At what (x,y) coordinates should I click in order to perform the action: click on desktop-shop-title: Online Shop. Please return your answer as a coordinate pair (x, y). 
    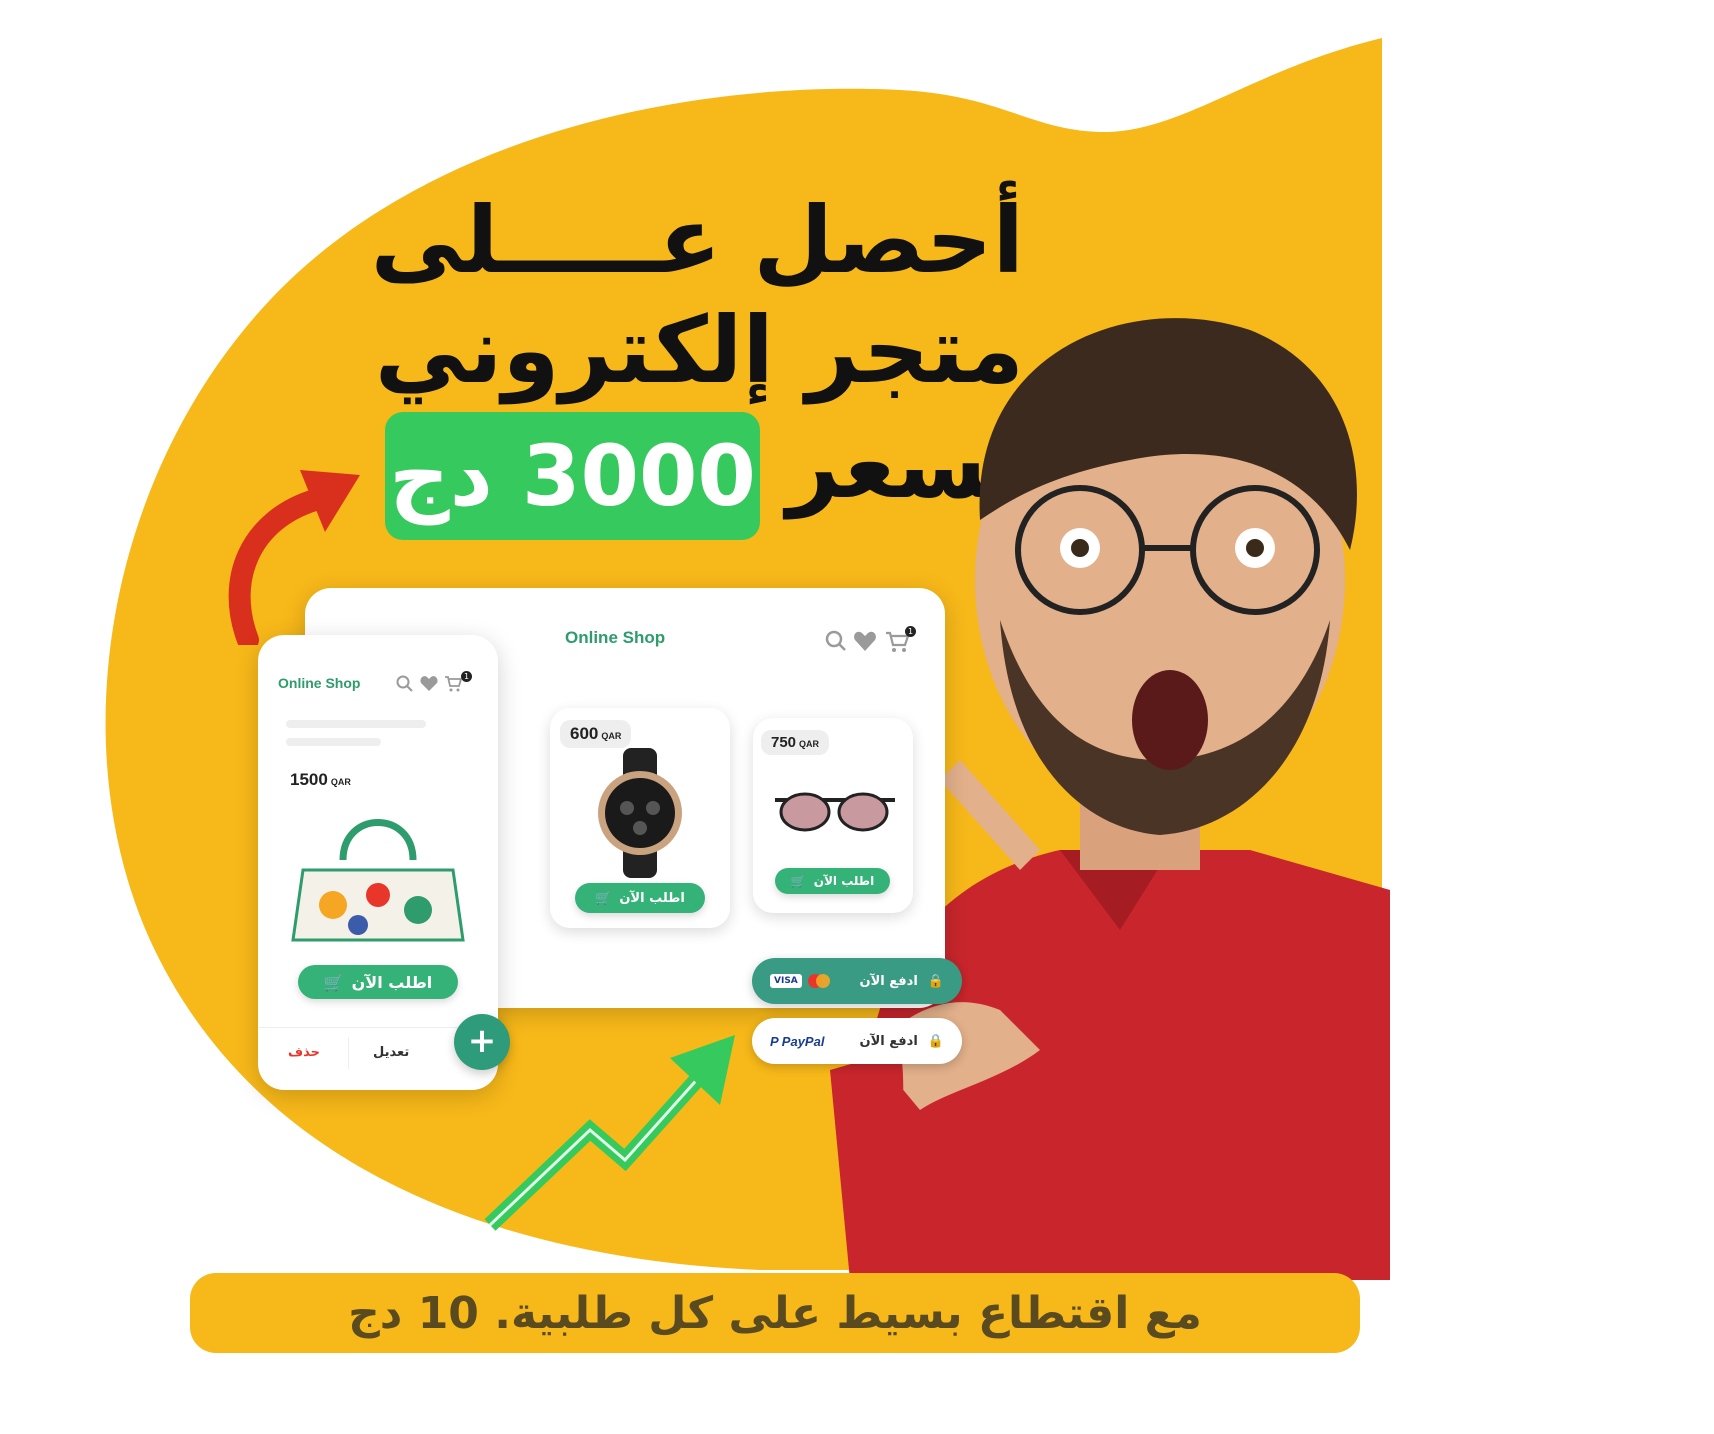
    Looking at the image, I should click on (615, 637).